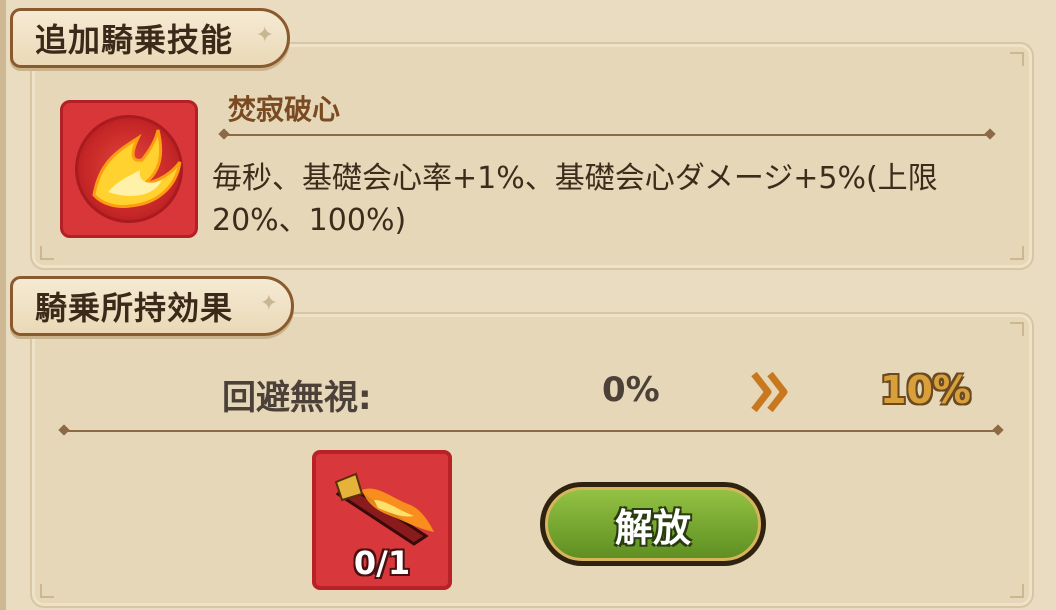 This screenshot has width=1056, height=610. Describe the element at coordinates (575, 199) in the screenshot. I see `skill-description: 毎秒、基礎会心率+1%、基礎会心ダメージ+5%(上限20%、100%)` at that location.